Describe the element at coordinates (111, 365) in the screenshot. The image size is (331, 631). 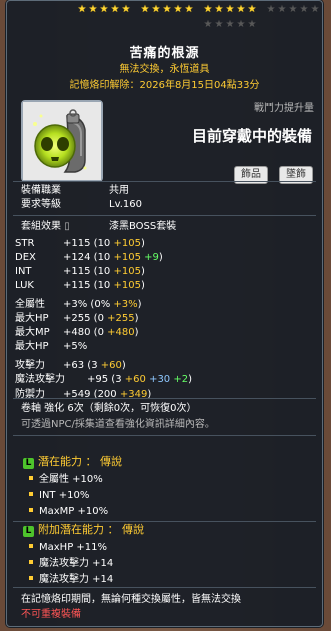
I see `stat-bonus: +60` at that location.